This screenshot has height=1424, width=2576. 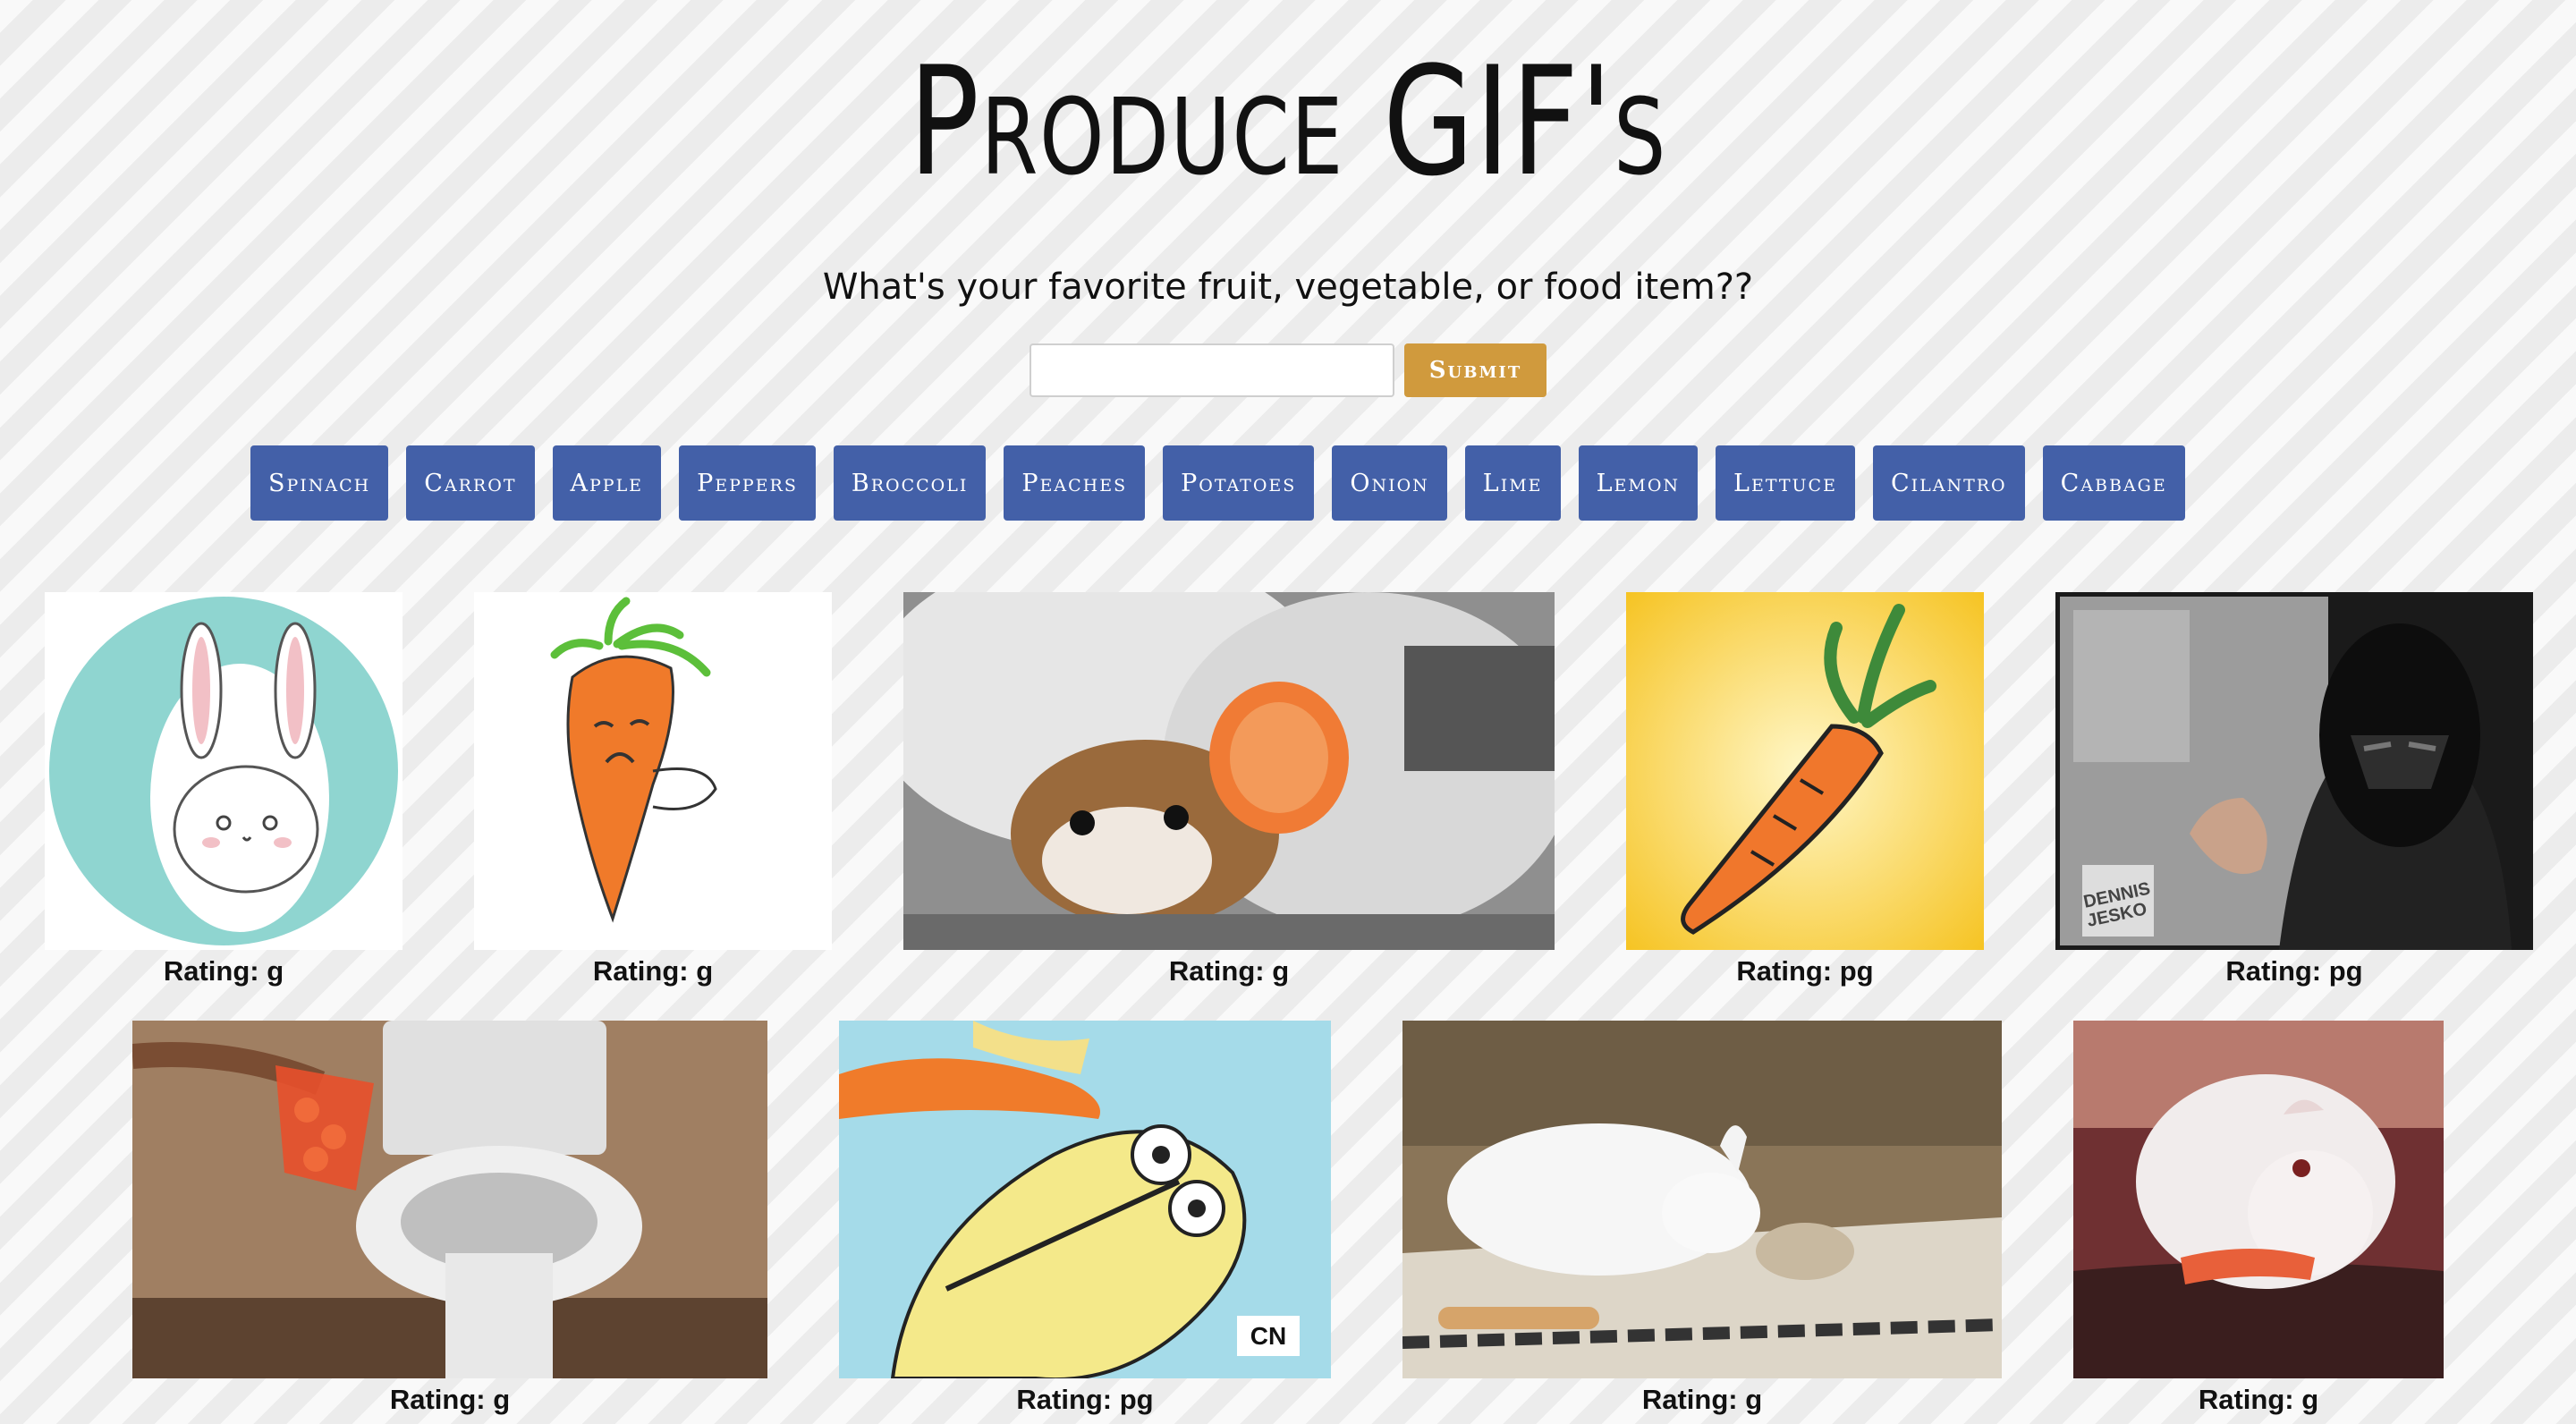 I want to click on page-title: Produce GIF's, so click(x=1288, y=121).